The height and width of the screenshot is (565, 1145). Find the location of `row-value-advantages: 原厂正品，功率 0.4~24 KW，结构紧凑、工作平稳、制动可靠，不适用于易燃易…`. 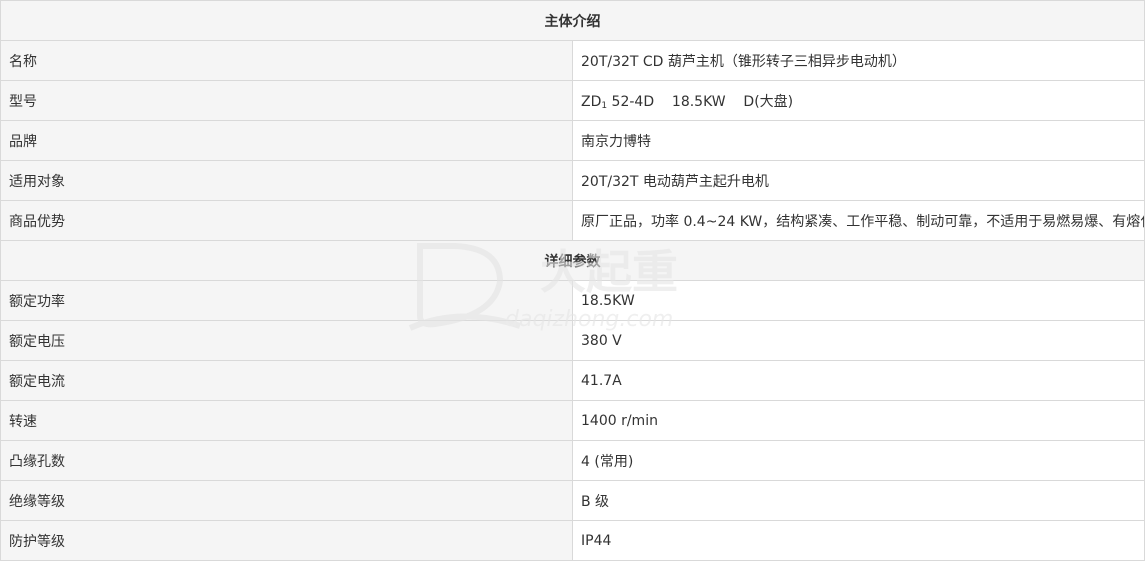

row-value-advantages: 原厂正品，功率 0.4~24 KW，结构紧凑、工作平稳、制动可靠，不适用于易燃易… is located at coordinates (858, 220).